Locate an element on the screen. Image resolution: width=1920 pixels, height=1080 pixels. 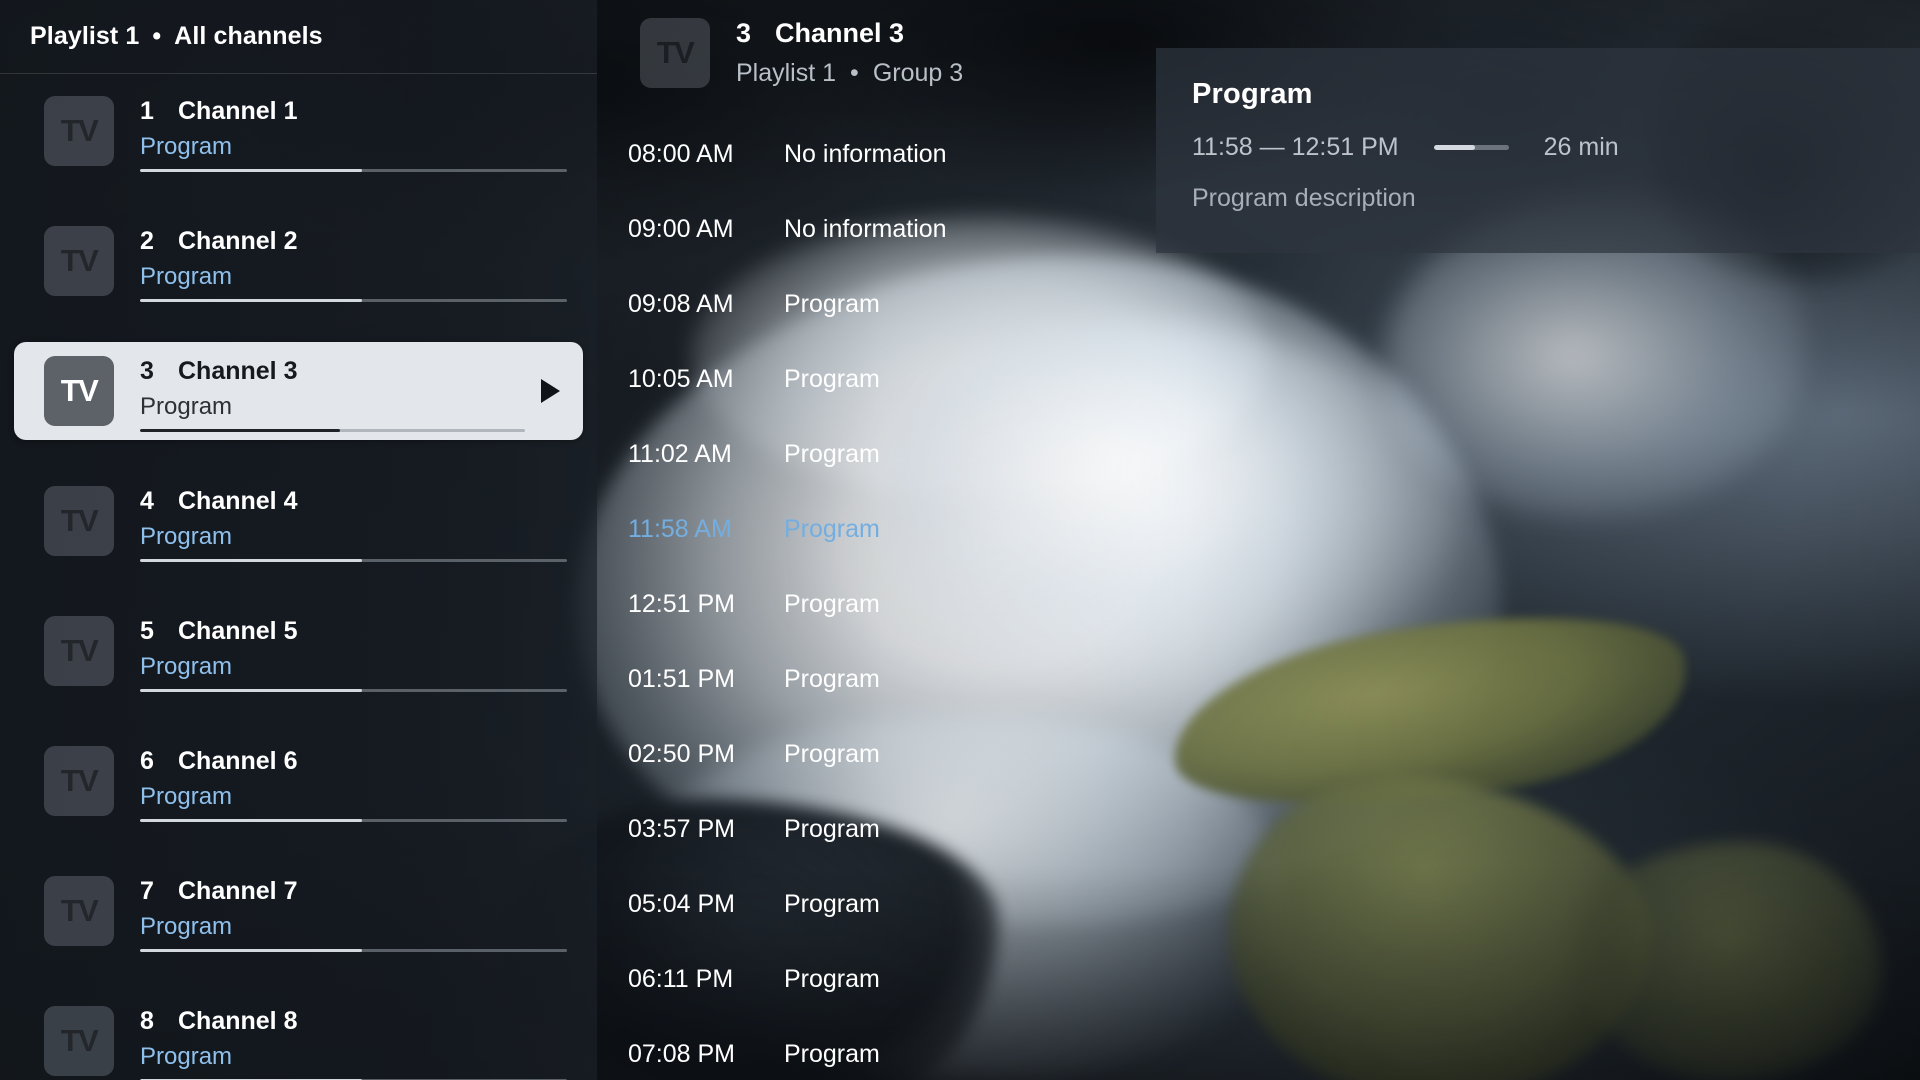
playlist-name: Playlist 1 is located at coordinates (85, 36).